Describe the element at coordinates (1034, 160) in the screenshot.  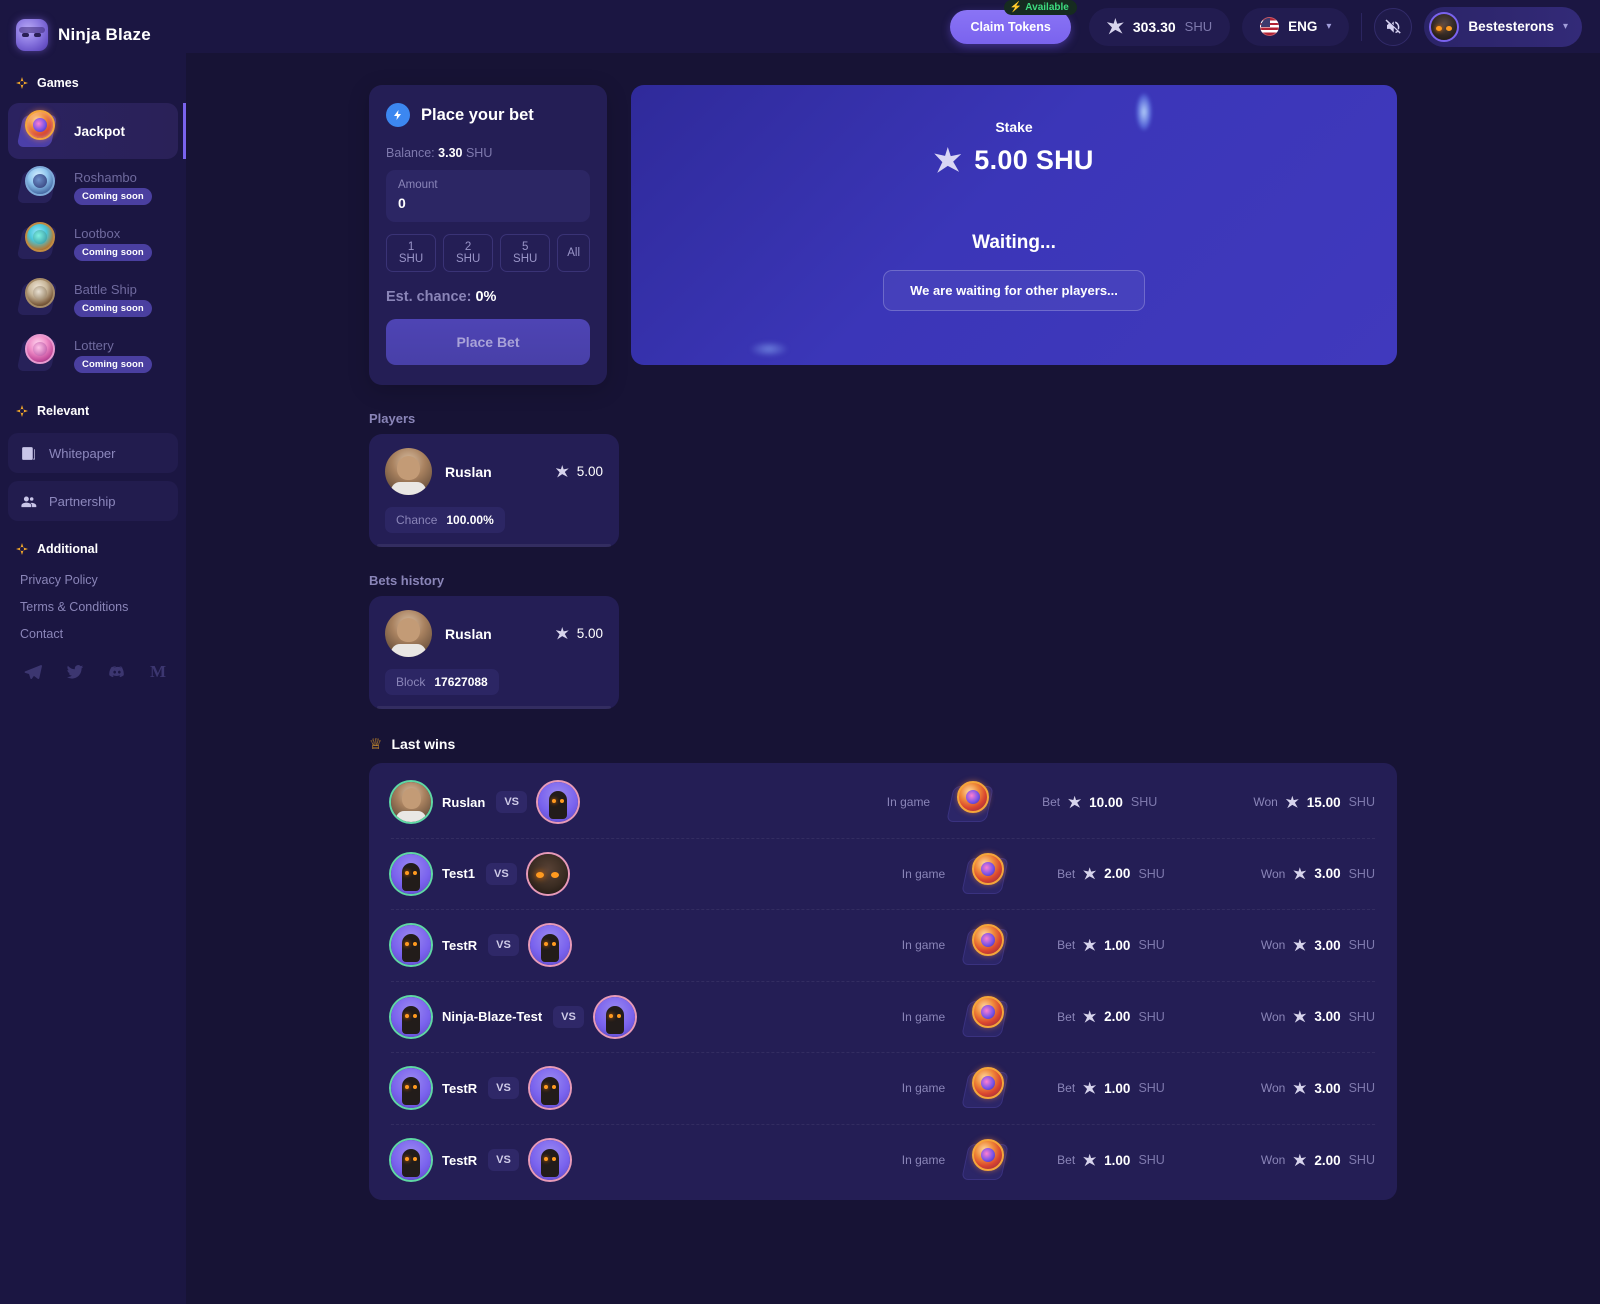
I see `stake-value: 5.00 SHU` at that location.